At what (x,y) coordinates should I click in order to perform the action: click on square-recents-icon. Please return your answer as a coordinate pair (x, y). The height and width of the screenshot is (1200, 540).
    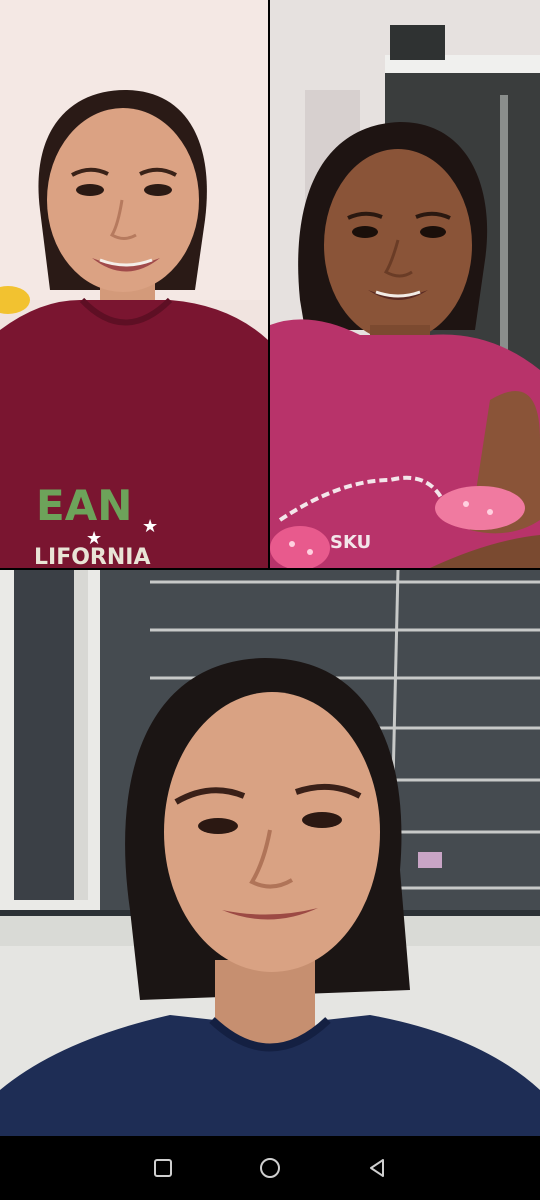
    Looking at the image, I should click on (163, 1168).